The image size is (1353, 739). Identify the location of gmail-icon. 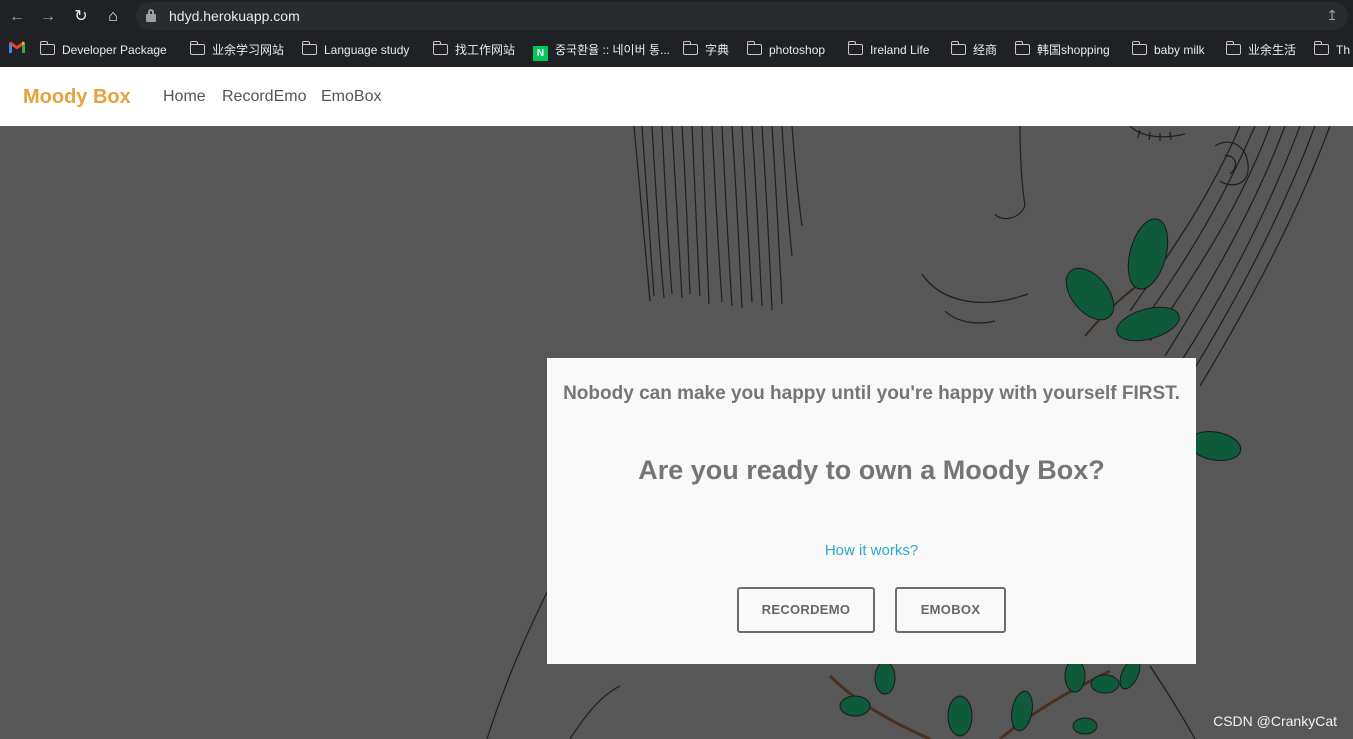
(17, 47).